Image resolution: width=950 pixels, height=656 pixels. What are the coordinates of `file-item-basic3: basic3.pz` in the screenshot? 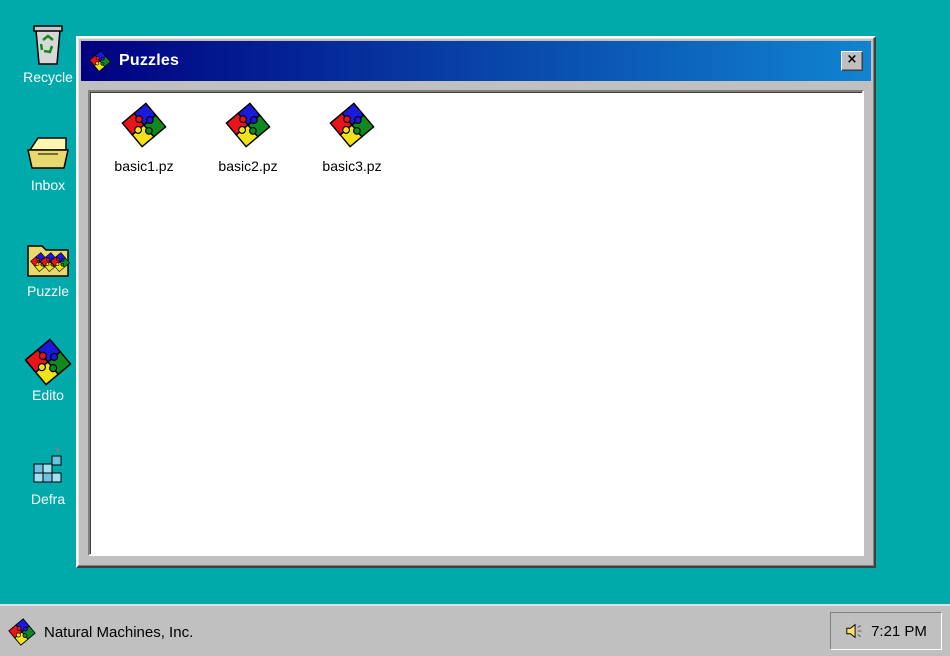 It's located at (352, 138).